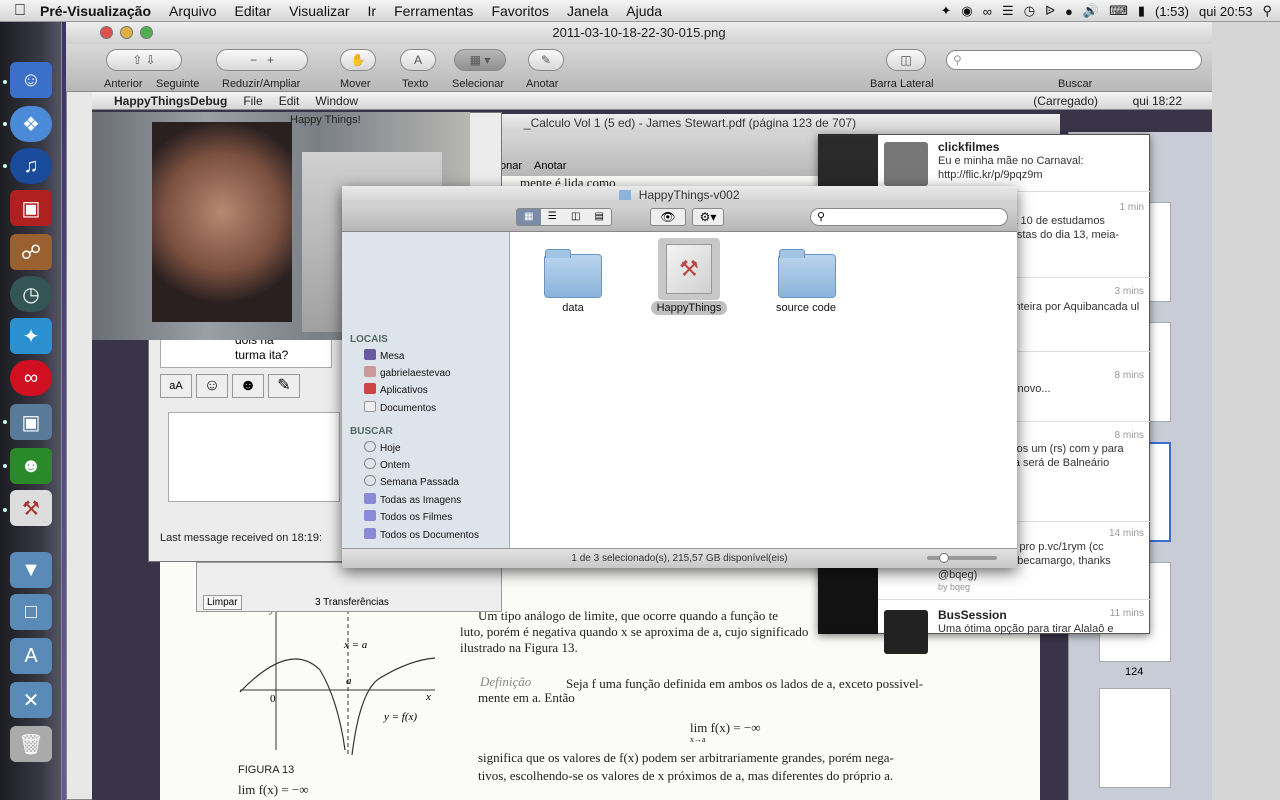  I want to click on attach-button: ✎, so click(284, 386).